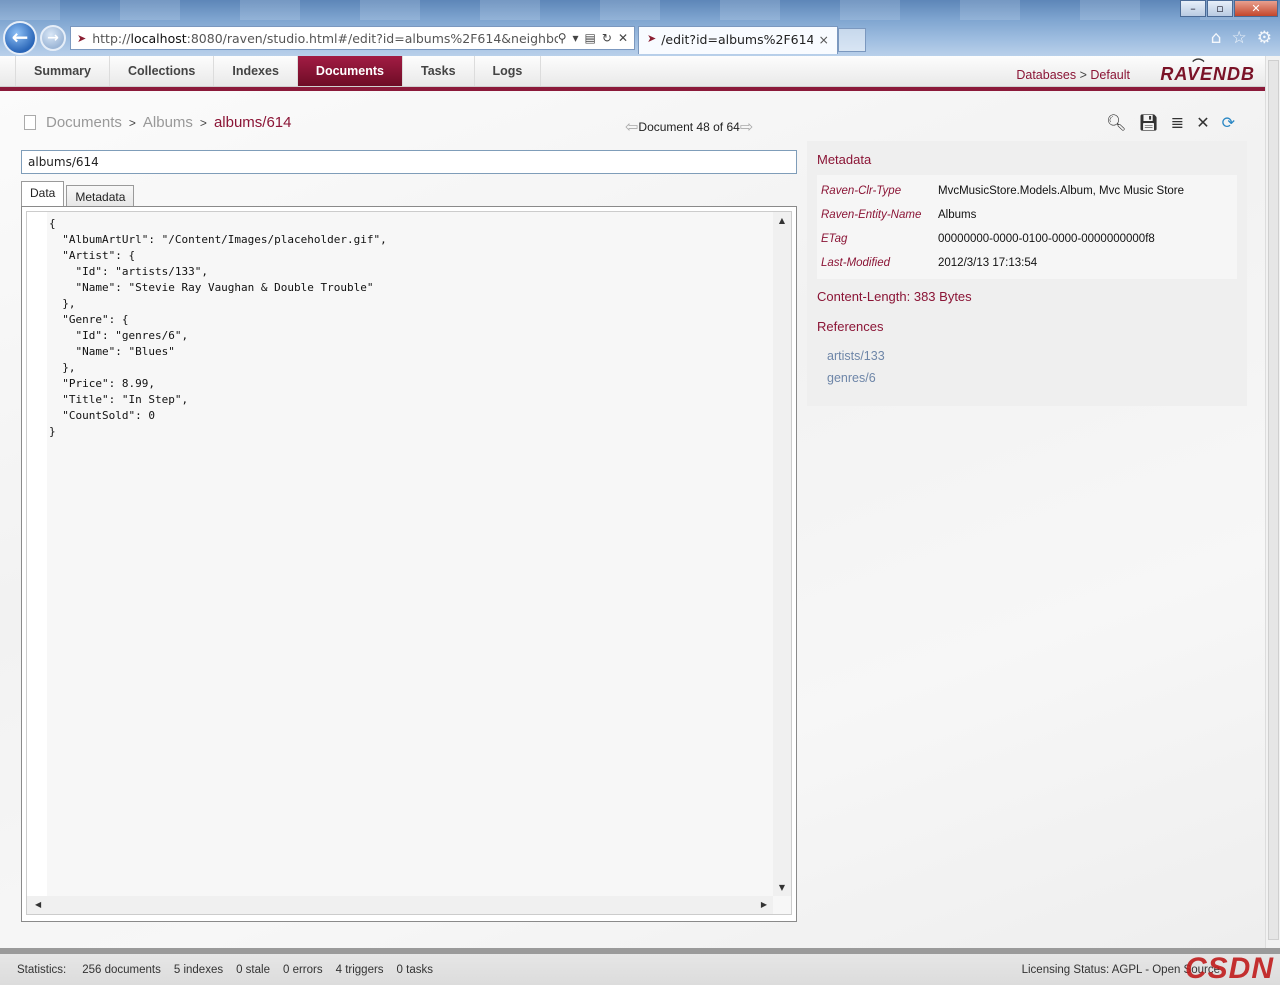  I want to click on tab-data: Data, so click(43, 194).